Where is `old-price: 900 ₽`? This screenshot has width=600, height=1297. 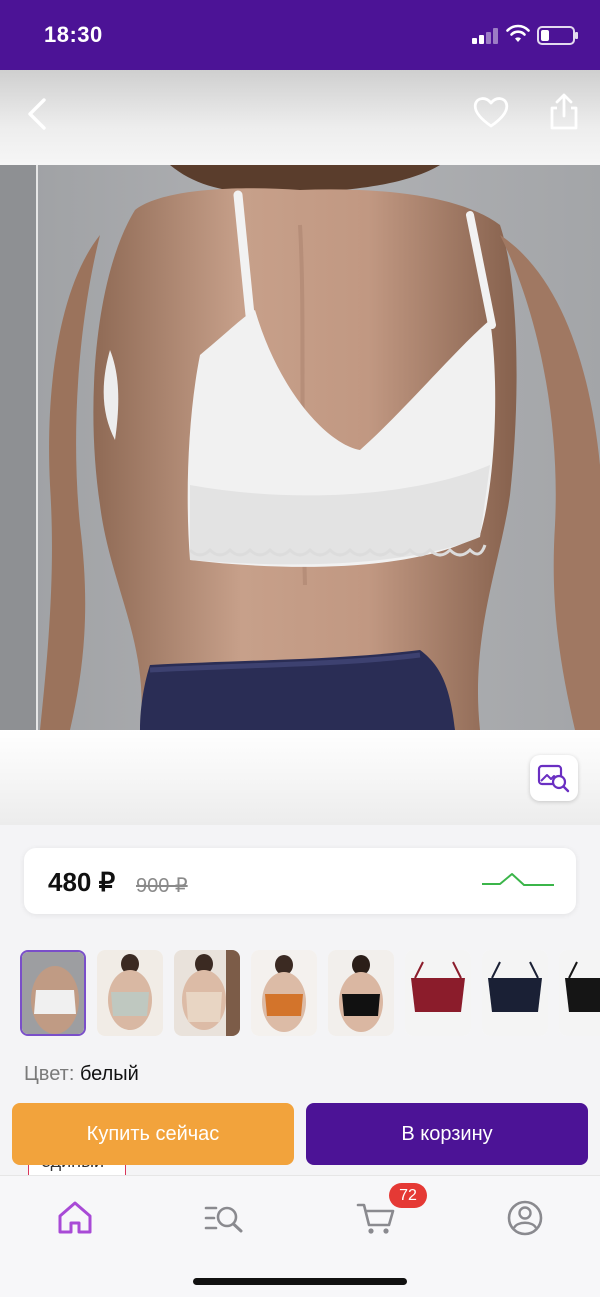 old-price: 900 ₽ is located at coordinates (162, 886).